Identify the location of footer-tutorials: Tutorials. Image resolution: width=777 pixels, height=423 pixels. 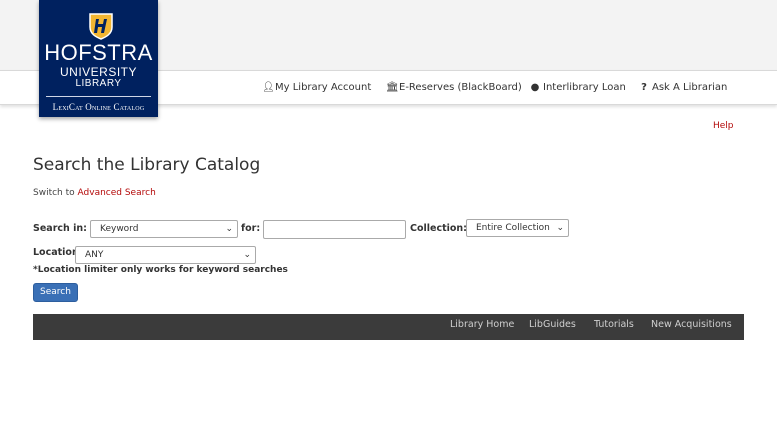
(614, 324).